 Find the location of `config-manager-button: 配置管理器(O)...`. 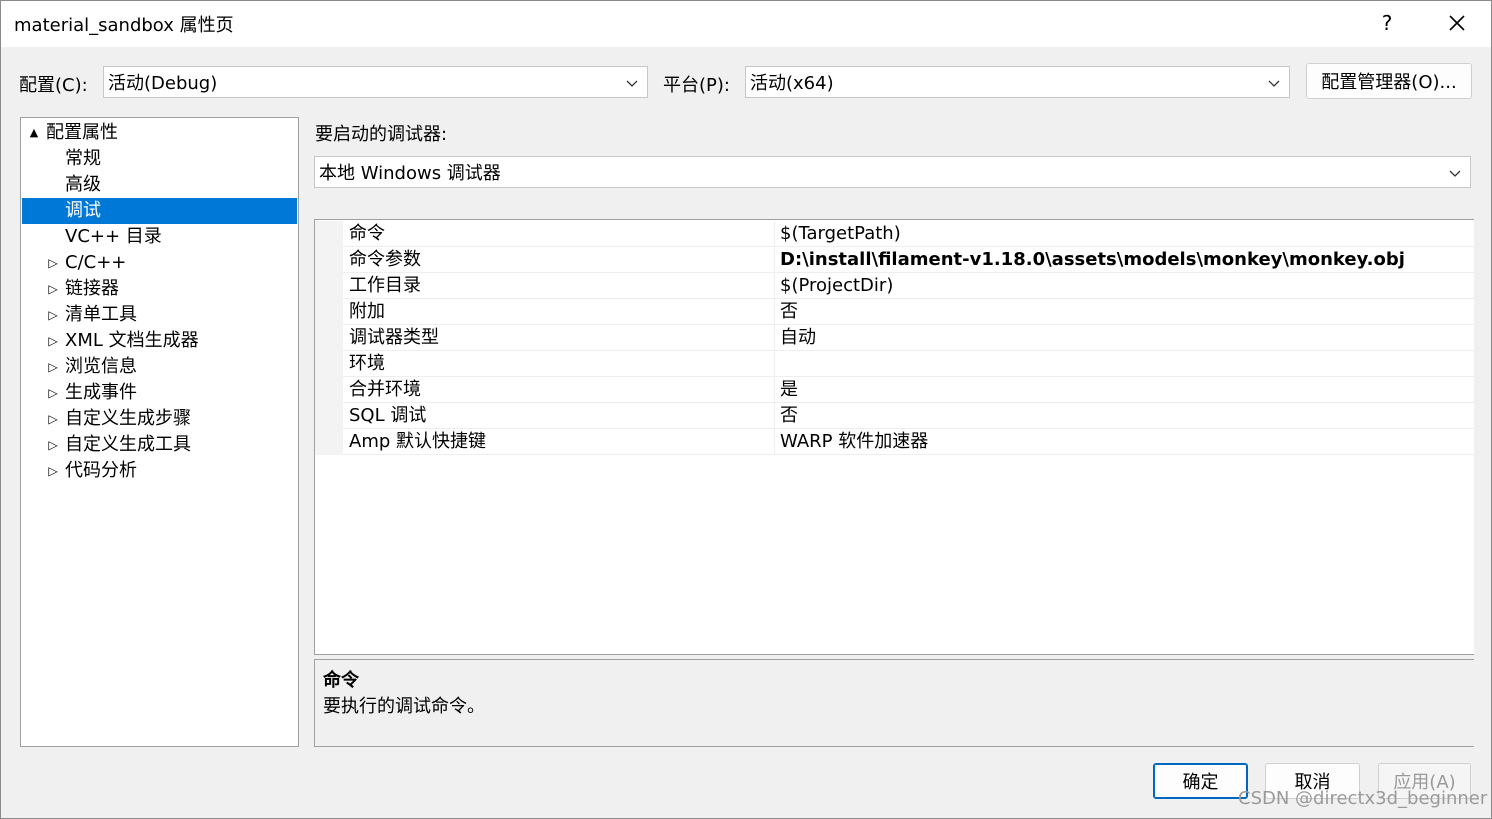

config-manager-button: 配置管理器(O)... is located at coordinates (1389, 81).